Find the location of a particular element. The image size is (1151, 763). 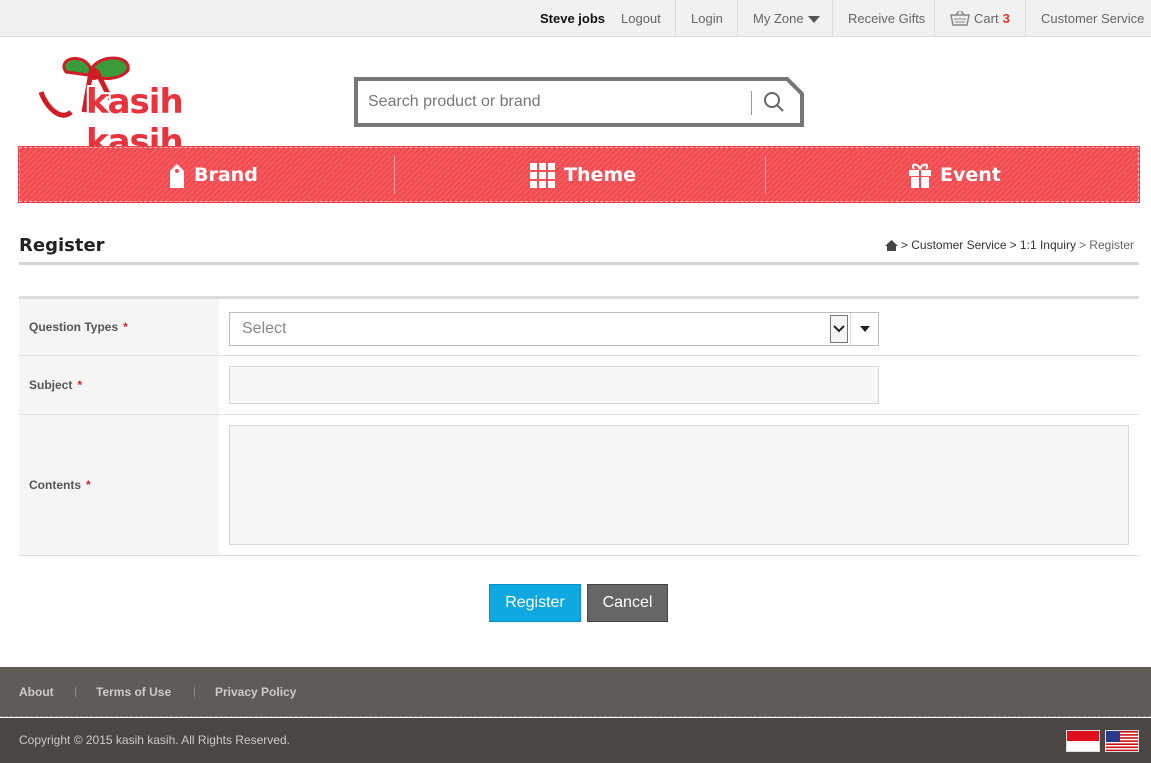

title-divider is located at coordinates (579, 263).